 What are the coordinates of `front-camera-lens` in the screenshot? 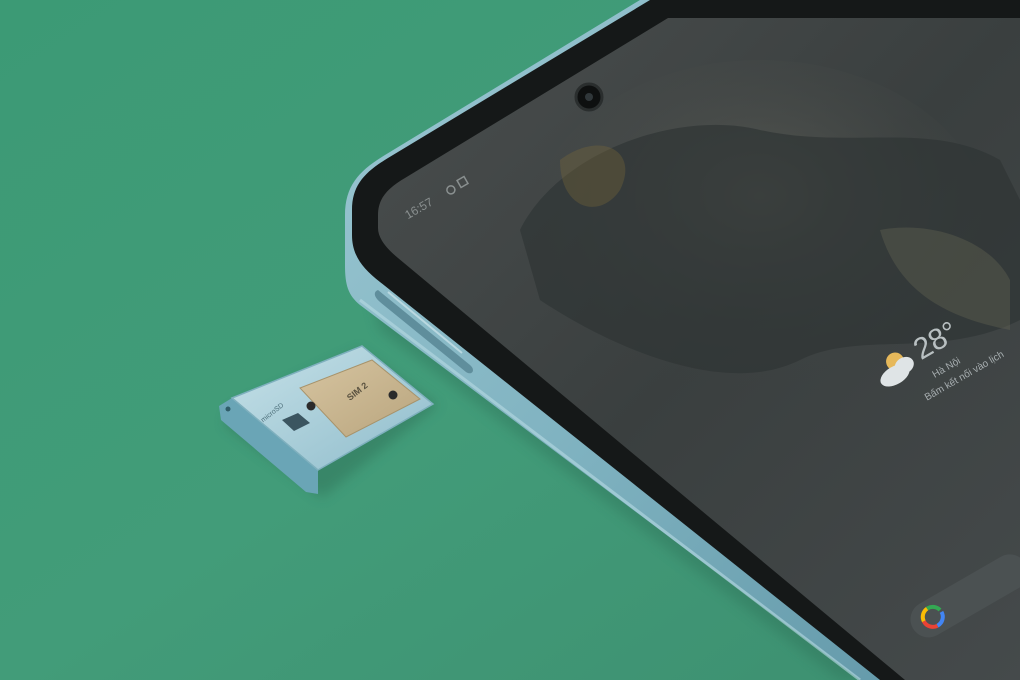 It's located at (589, 97).